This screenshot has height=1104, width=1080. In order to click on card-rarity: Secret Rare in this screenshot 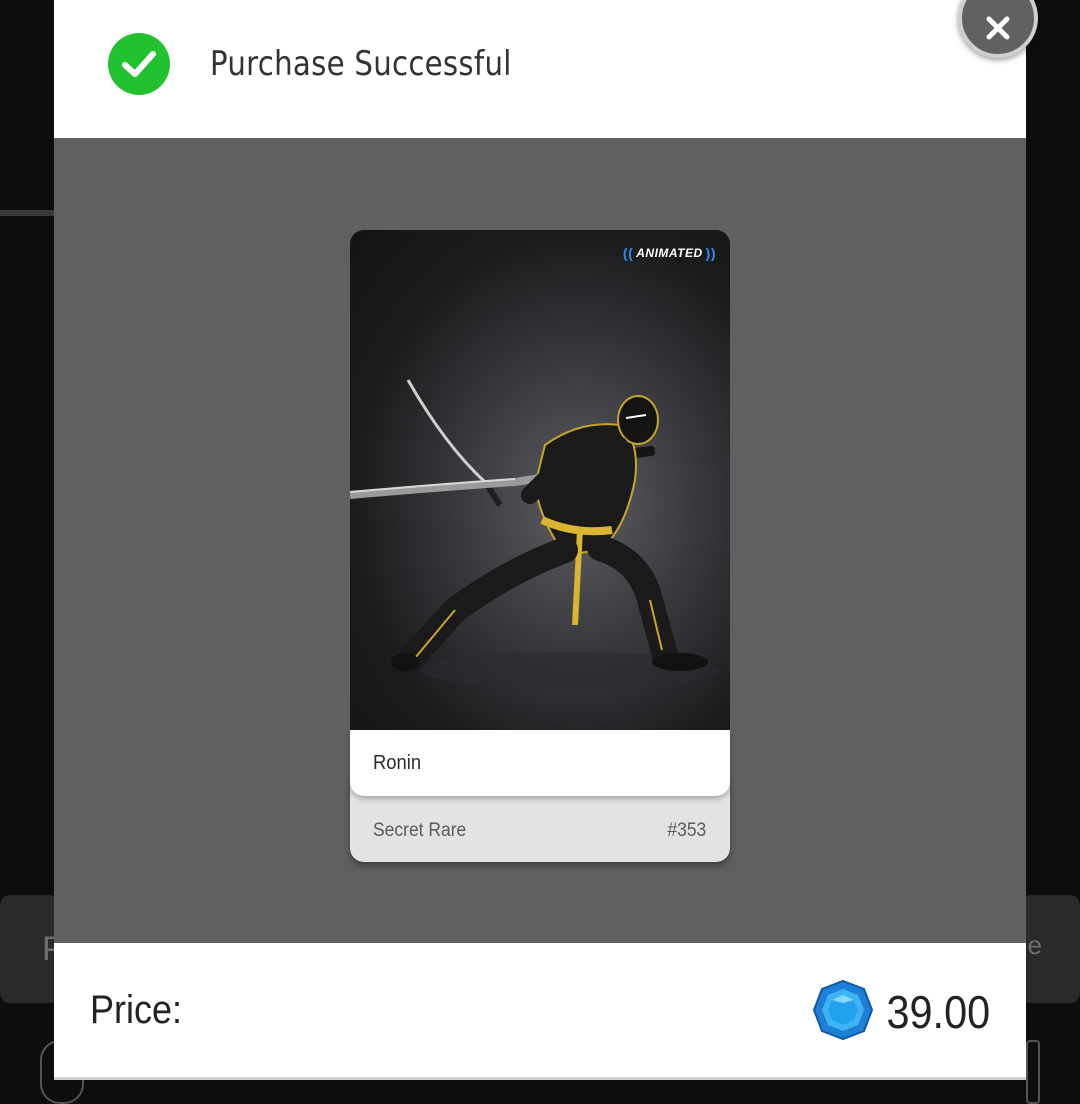, I will do `click(420, 830)`.